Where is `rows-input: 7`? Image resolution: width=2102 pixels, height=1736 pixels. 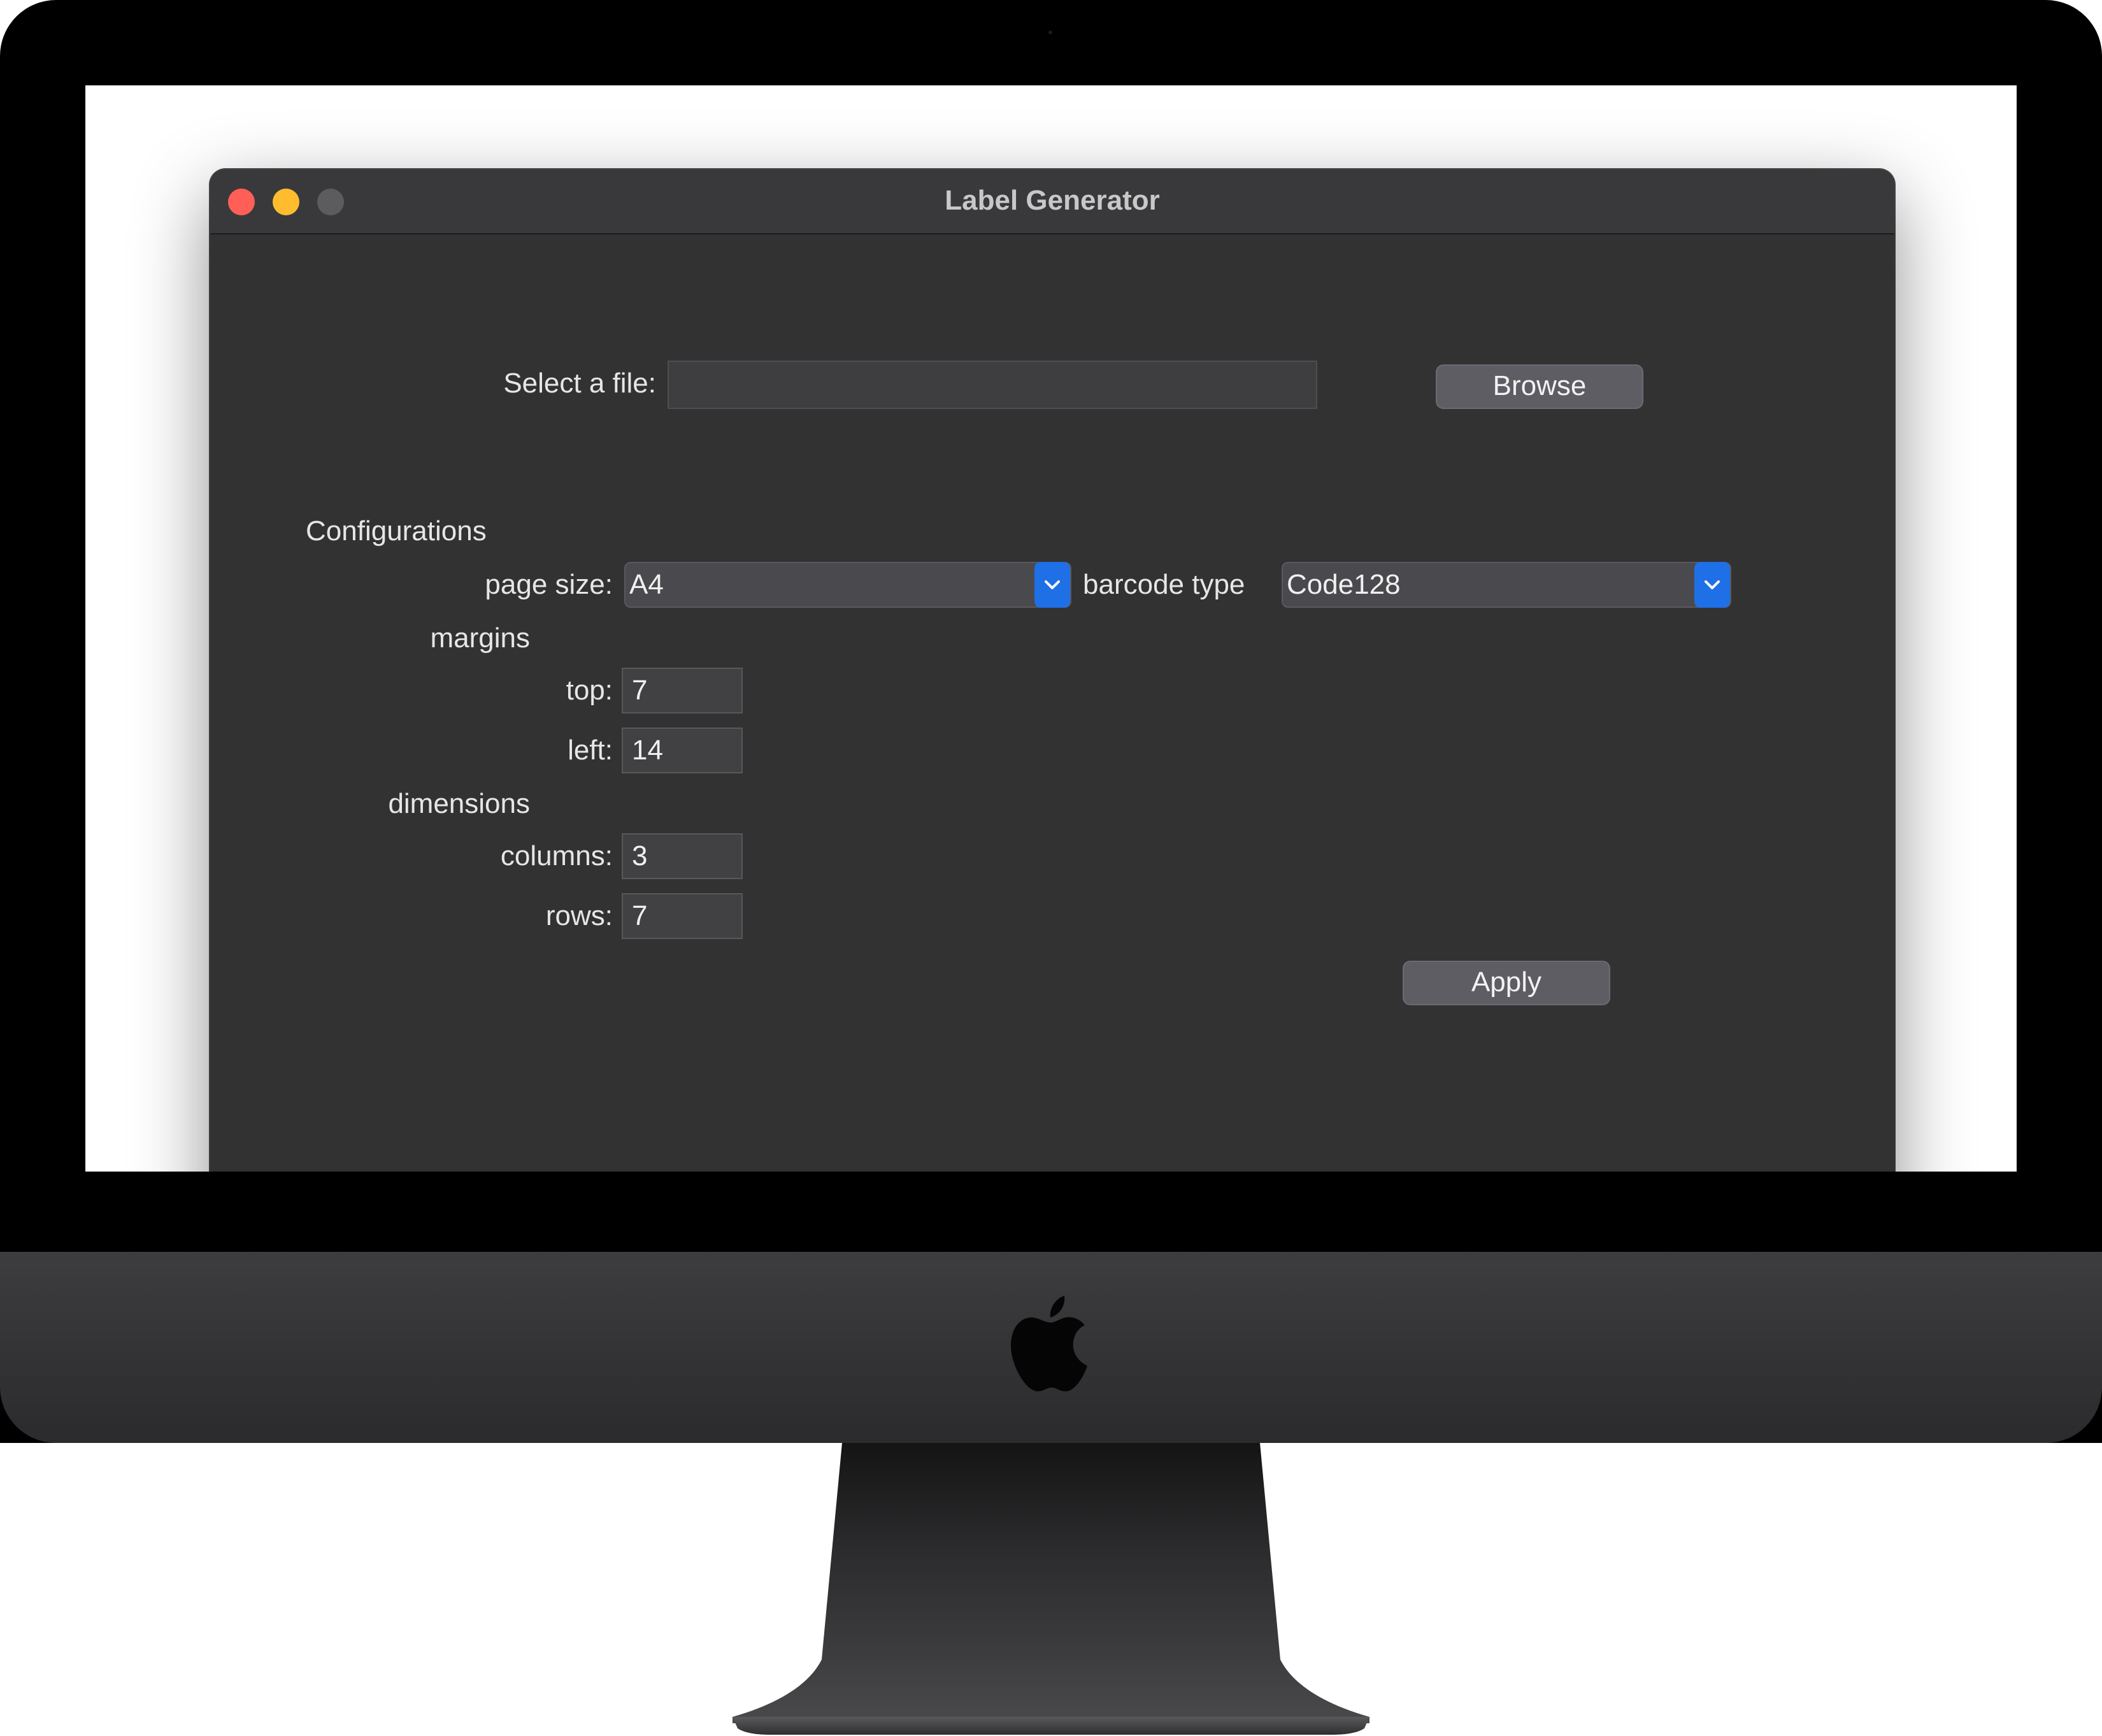
rows-input: 7 is located at coordinates (682, 916).